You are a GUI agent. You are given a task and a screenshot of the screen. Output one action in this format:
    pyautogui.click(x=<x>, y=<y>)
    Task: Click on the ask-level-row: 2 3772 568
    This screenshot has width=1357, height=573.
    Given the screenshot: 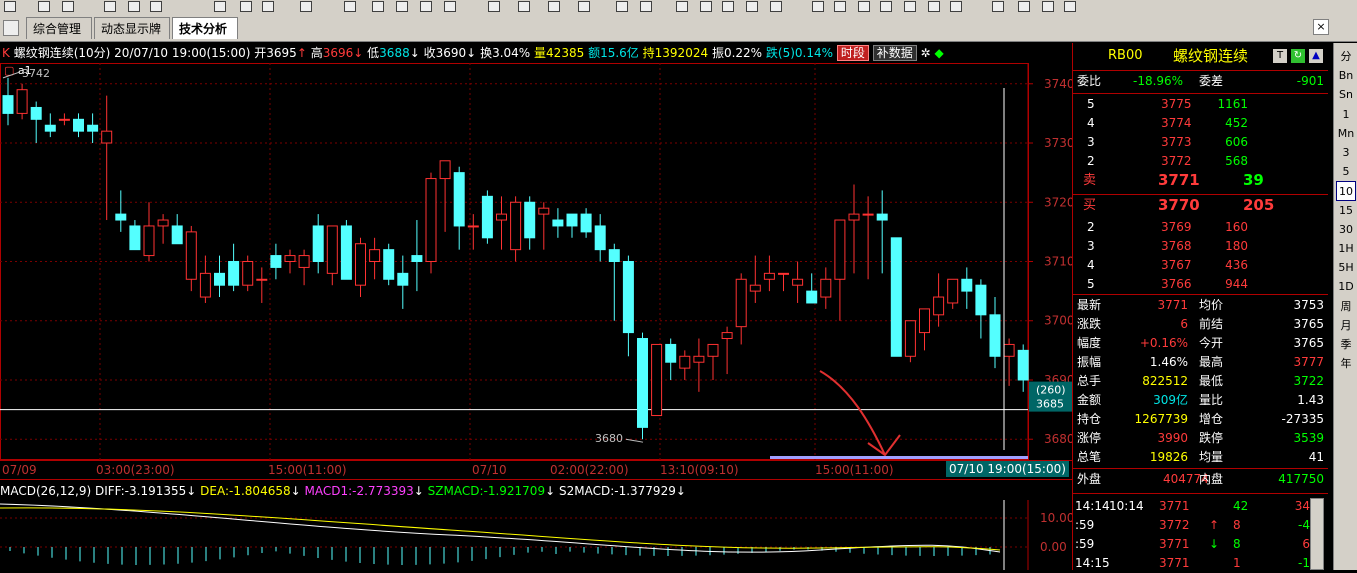 What is the action you would take?
    pyautogui.click(x=1200, y=161)
    